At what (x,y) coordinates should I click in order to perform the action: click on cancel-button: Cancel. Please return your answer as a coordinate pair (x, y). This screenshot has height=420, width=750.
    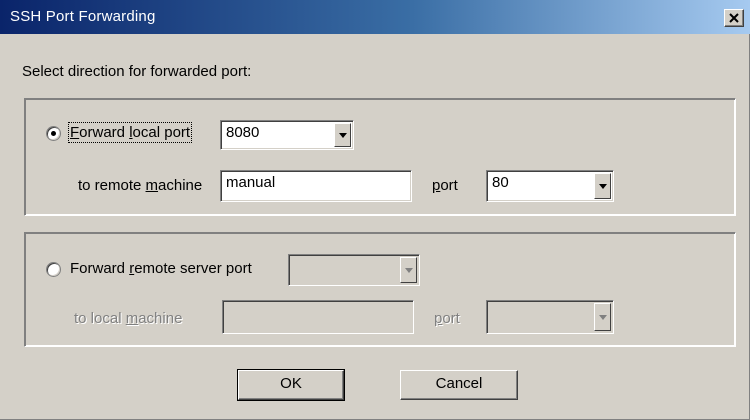
    Looking at the image, I should click on (459, 385).